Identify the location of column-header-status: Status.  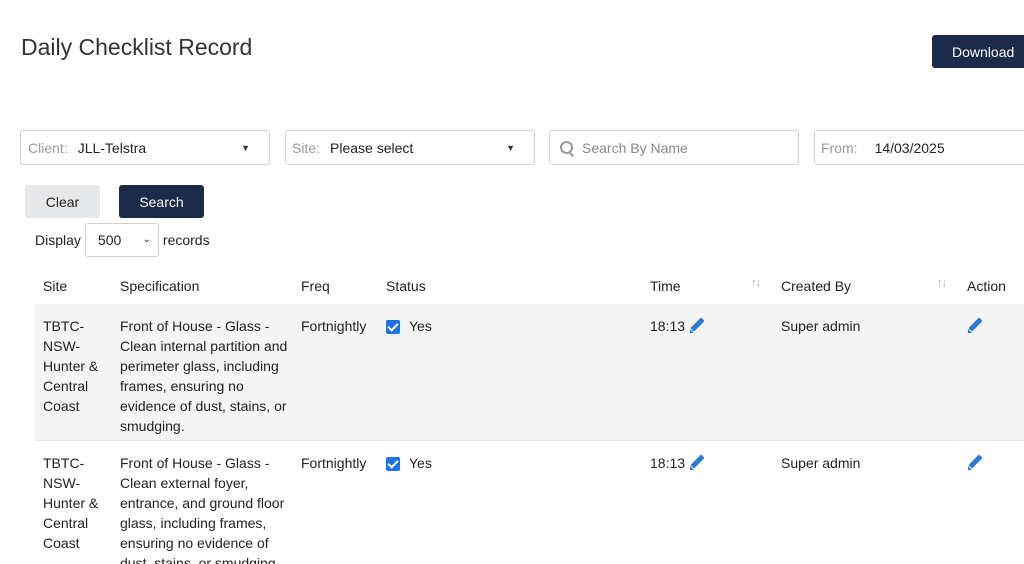
(406, 286).